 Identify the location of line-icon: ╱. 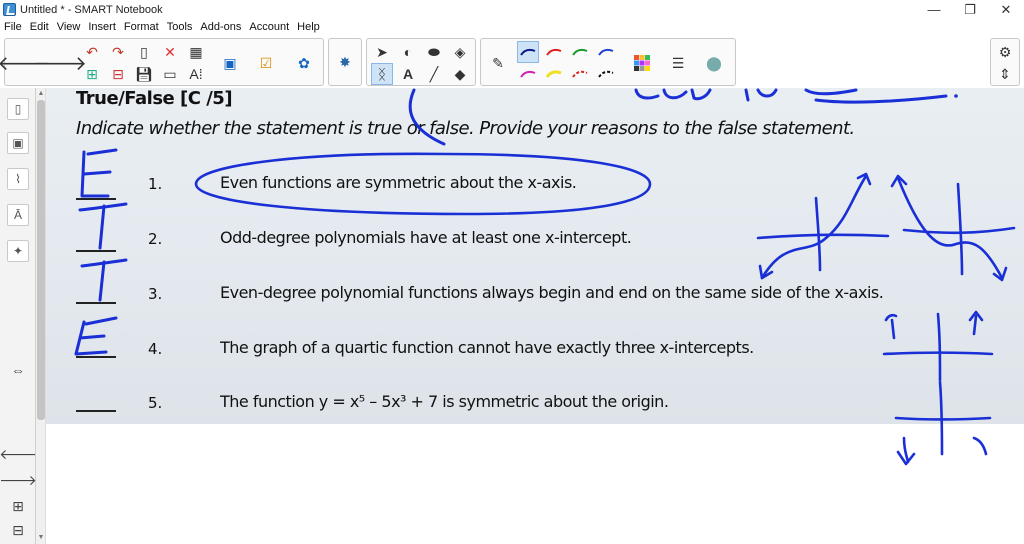
(434, 74).